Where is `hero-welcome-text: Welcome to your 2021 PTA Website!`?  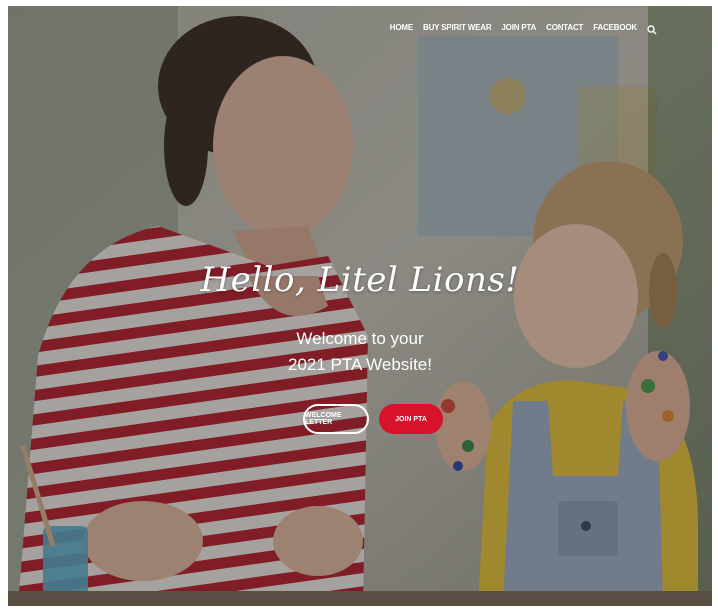
hero-welcome-text: Welcome to your 2021 PTA Website! is located at coordinates (360, 352).